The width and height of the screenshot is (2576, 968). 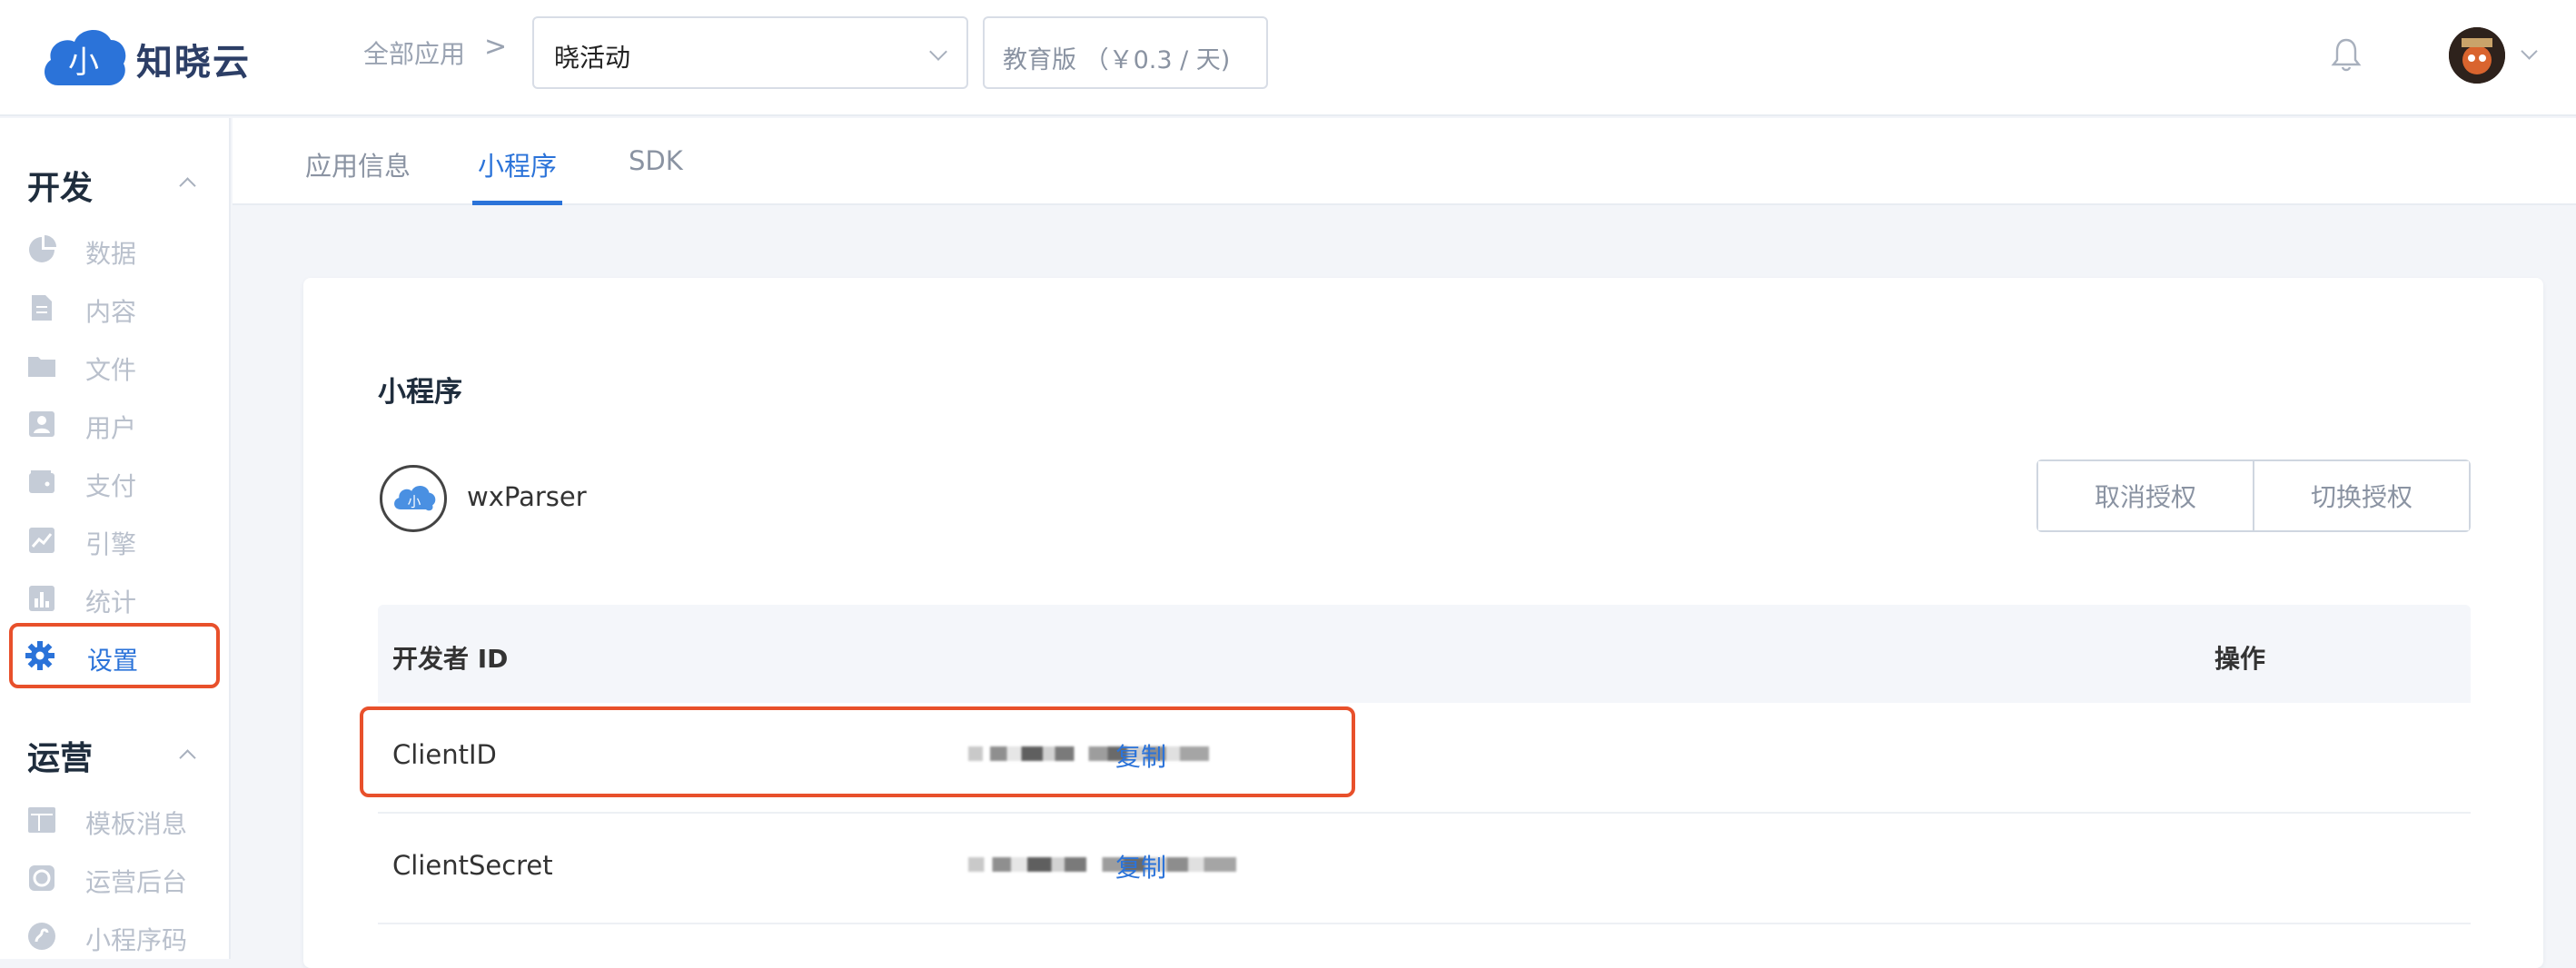 I want to click on sidebar-item-payment: 支付, so click(x=115, y=483).